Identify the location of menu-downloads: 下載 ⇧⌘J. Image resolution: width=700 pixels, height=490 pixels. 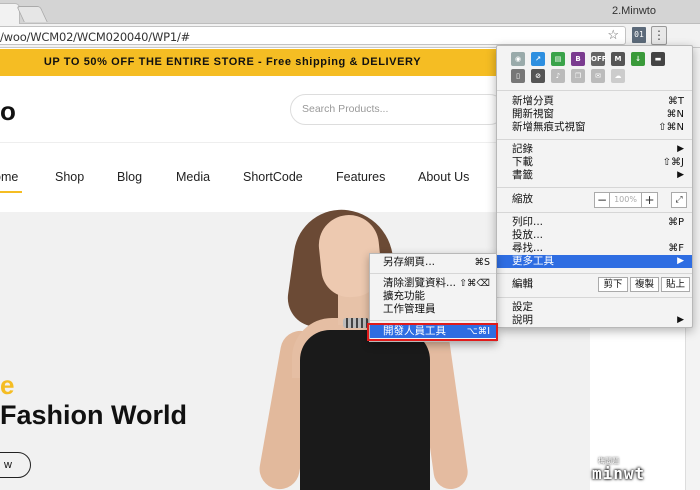
(594, 162).